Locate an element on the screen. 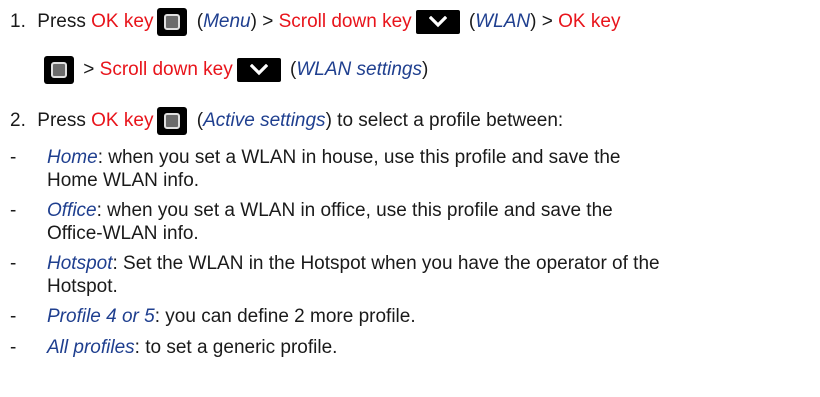  profile-name: Office is located at coordinates (72, 210).